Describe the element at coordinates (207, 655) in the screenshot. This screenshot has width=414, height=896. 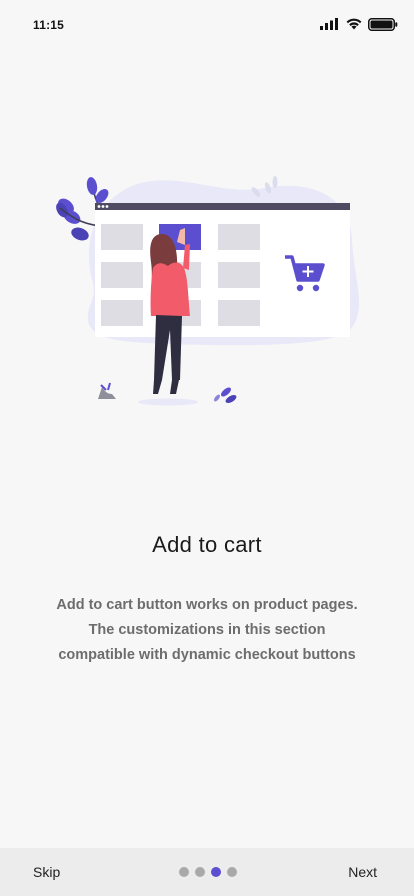
I see `description-line: compatible with dynamic checkout buttons` at that location.